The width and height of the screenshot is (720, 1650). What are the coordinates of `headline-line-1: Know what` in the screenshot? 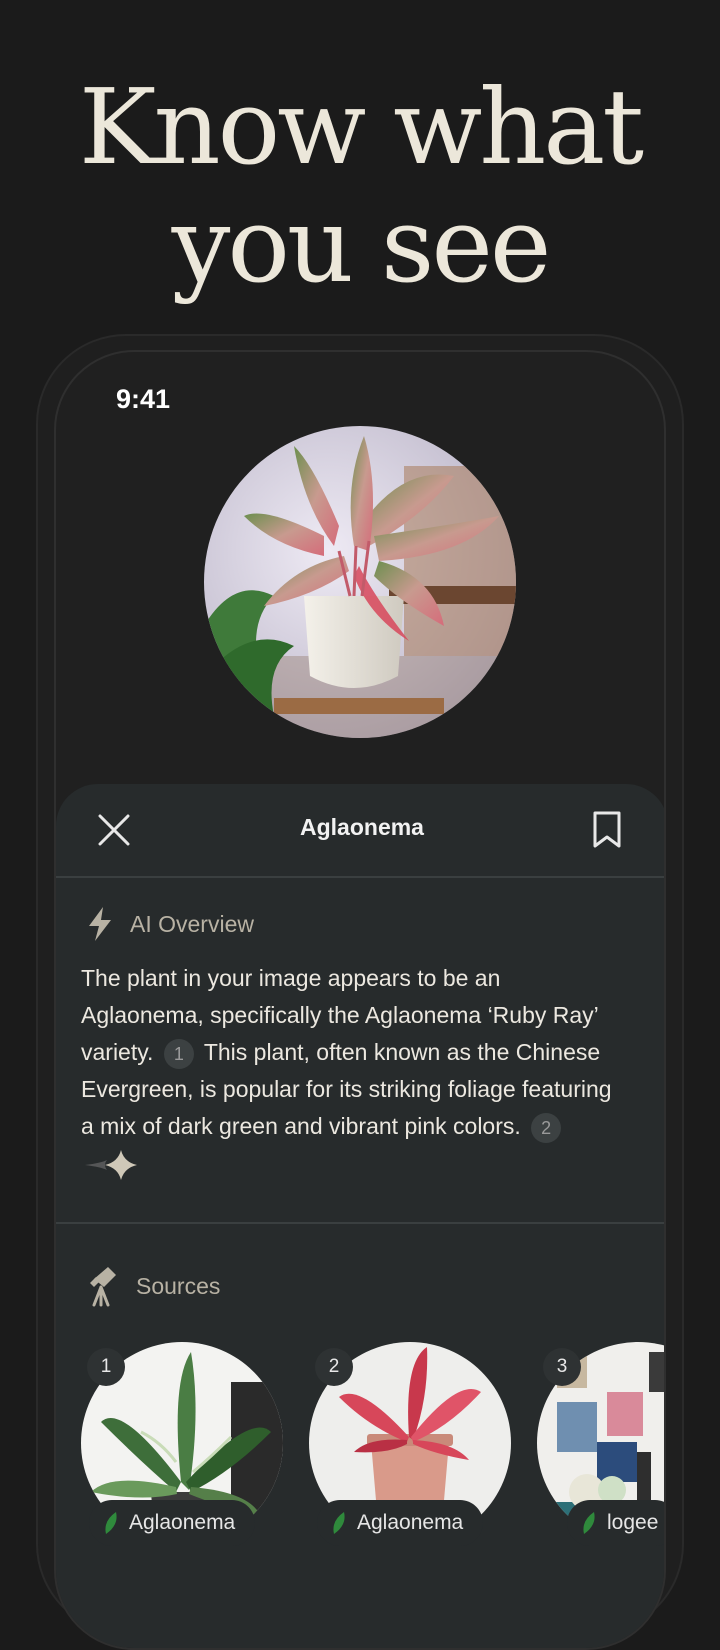 It's located at (361, 127).